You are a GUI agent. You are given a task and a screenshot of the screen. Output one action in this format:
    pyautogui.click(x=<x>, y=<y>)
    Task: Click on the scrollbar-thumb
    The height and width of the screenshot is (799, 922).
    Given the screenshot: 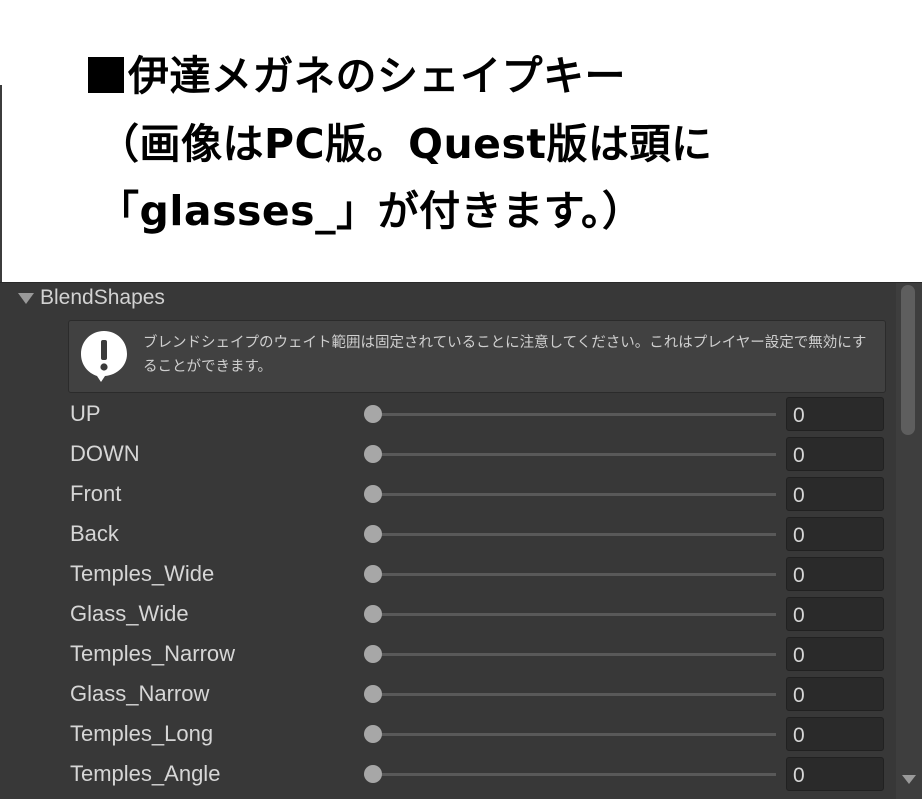 What is the action you would take?
    pyautogui.click(x=908, y=360)
    